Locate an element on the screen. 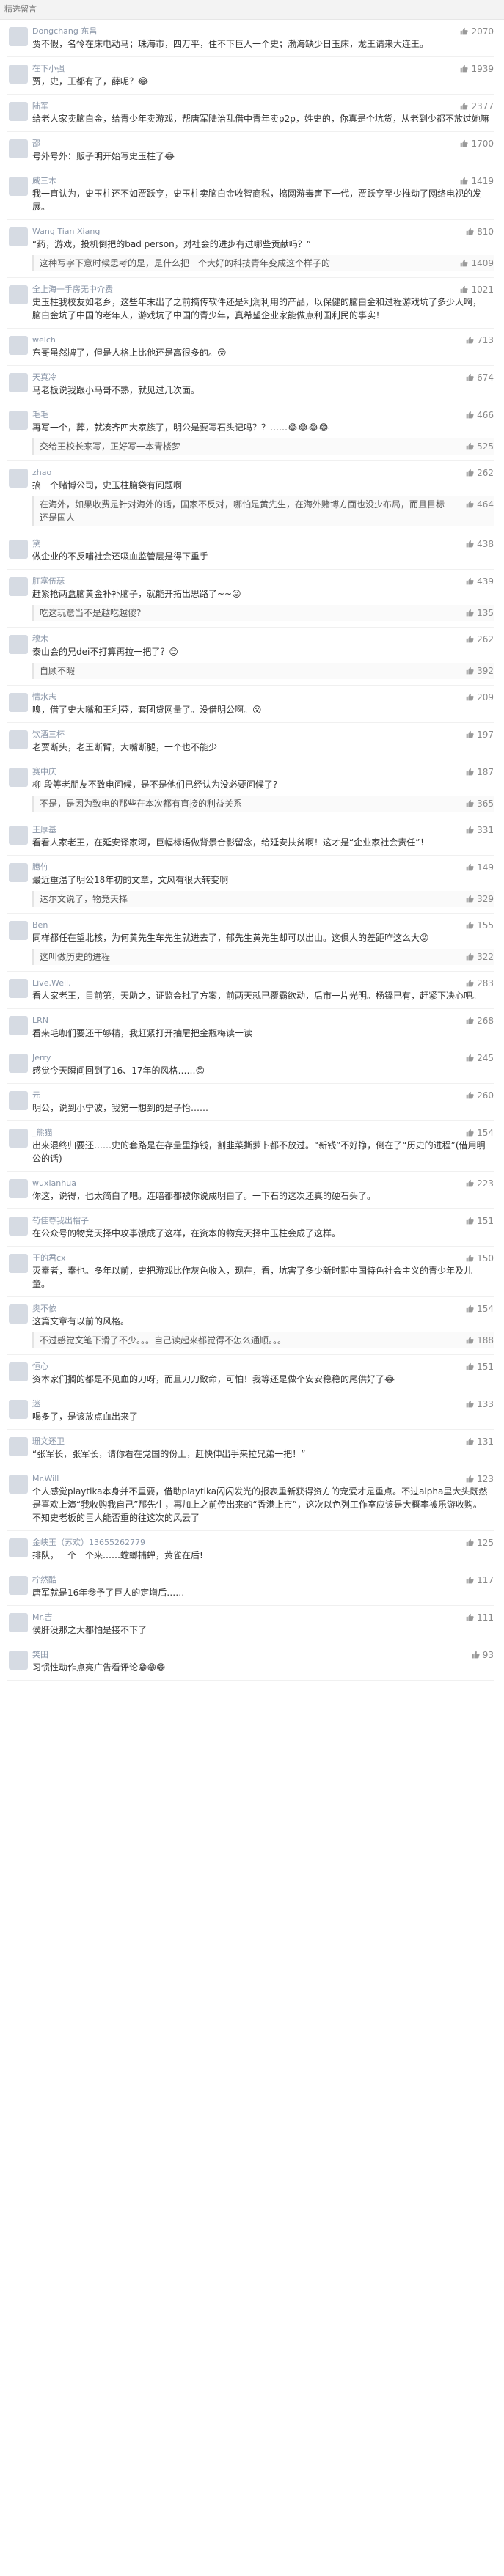 This screenshot has height=2576, width=504. reply-text: 这叫做历史的进程 is located at coordinates (76, 957).